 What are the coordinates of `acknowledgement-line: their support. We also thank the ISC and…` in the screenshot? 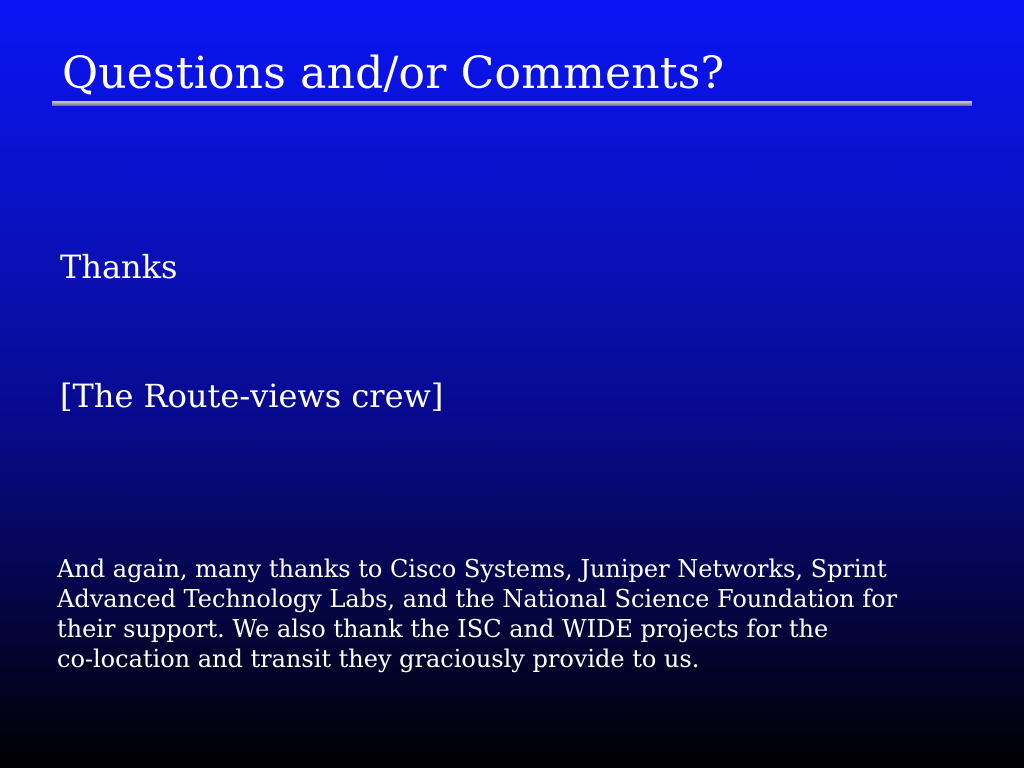 It's located at (443, 629).